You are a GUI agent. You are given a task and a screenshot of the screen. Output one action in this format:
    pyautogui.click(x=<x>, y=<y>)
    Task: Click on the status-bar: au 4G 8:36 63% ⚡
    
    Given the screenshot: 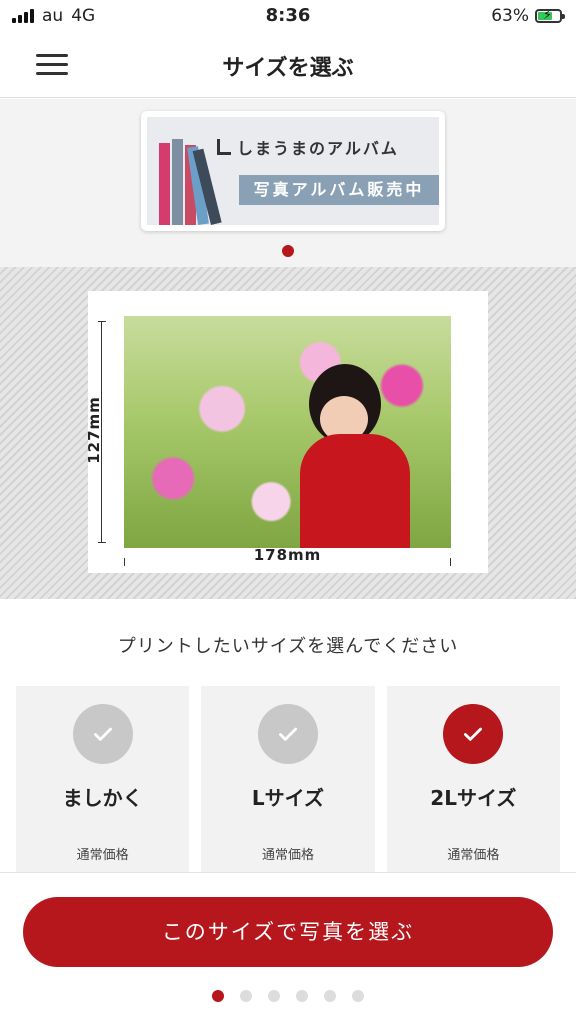 What is the action you would take?
    pyautogui.click(x=288, y=17)
    